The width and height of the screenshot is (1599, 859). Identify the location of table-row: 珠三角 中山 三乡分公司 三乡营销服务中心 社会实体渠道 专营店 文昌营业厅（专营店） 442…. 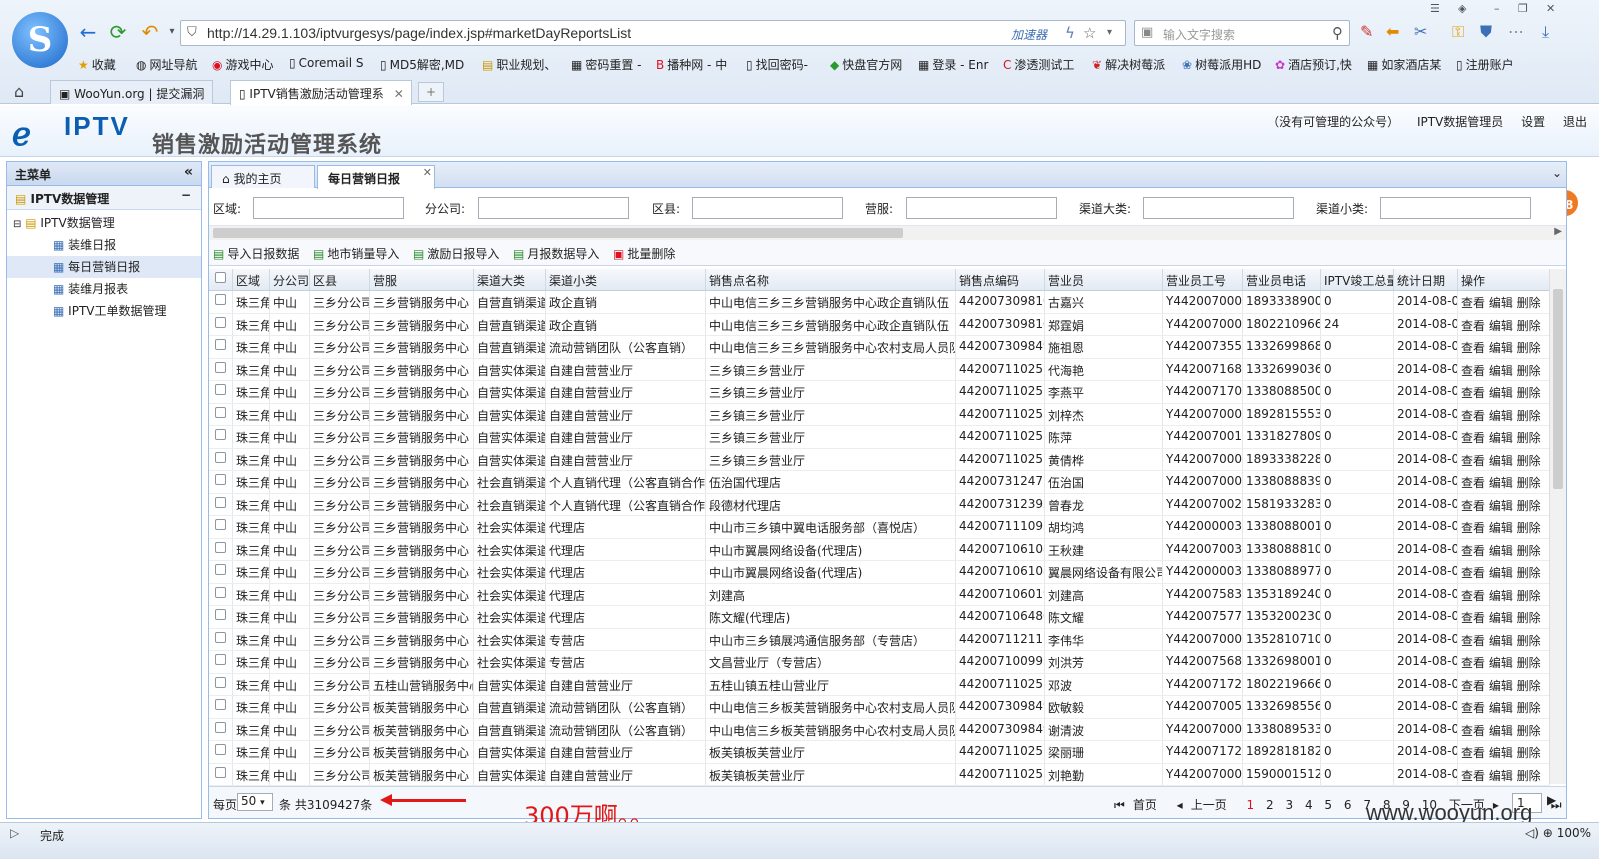
(879, 662).